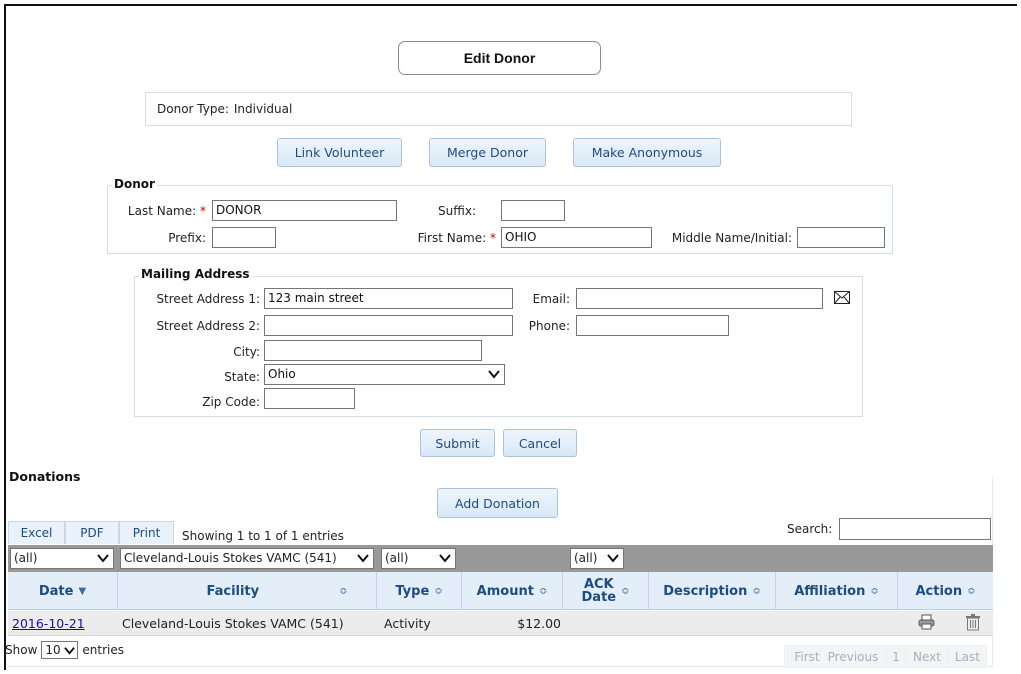 Image resolution: width=1021 pixels, height=674 pixels. Describe the element at coordinates (652, 325) in the screenshot. I see `phone-input` at that location.